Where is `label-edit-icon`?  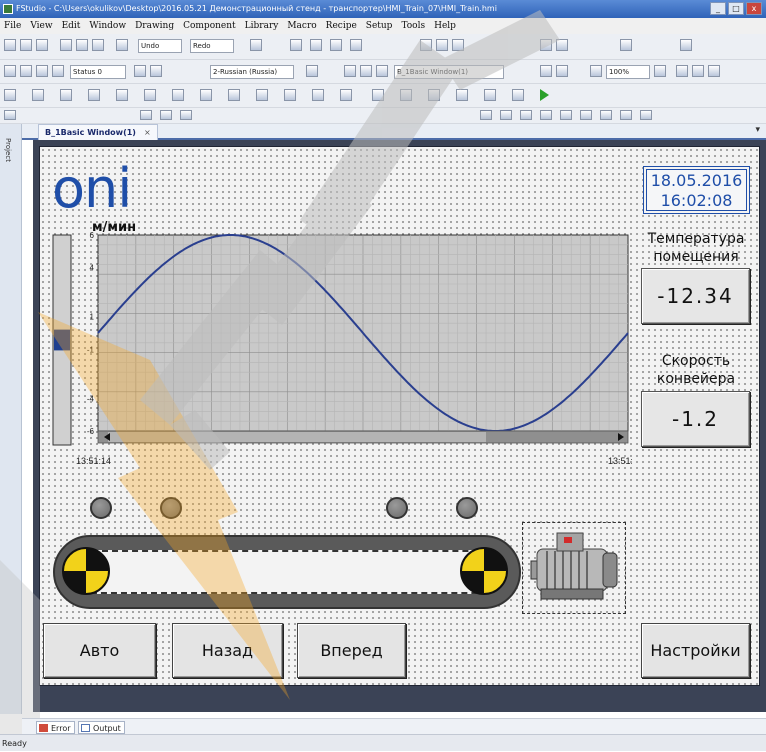
label-edit-icon is located at coordinates (156, 71).